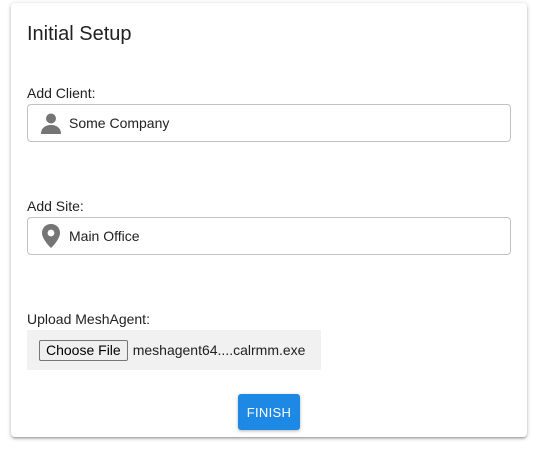 This screenshot has height=455, width=546. I want to click on add-client-label: Add Client:, so click(61, 93).